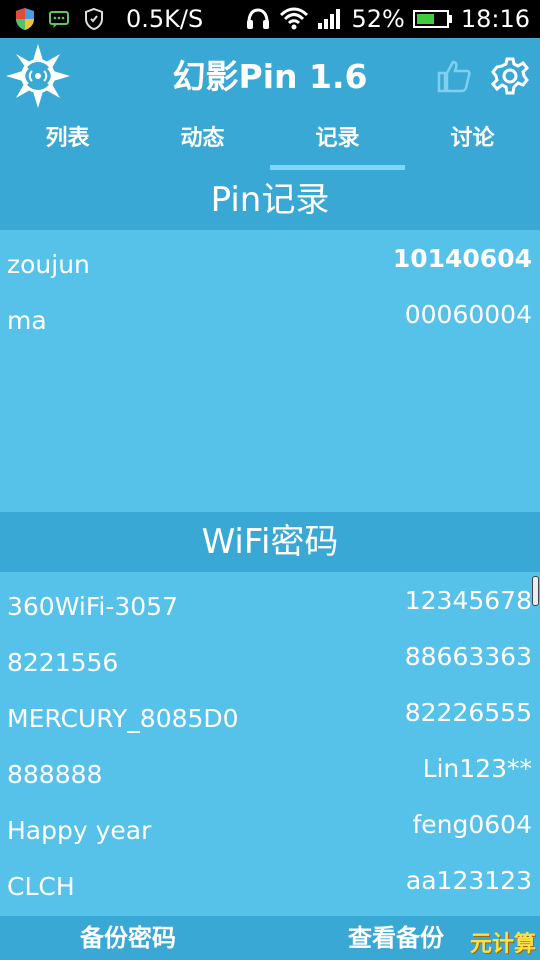 This screenshot has height=960, width=540. I want to click on list-item: Happy year feng0604, so click(270, 824).